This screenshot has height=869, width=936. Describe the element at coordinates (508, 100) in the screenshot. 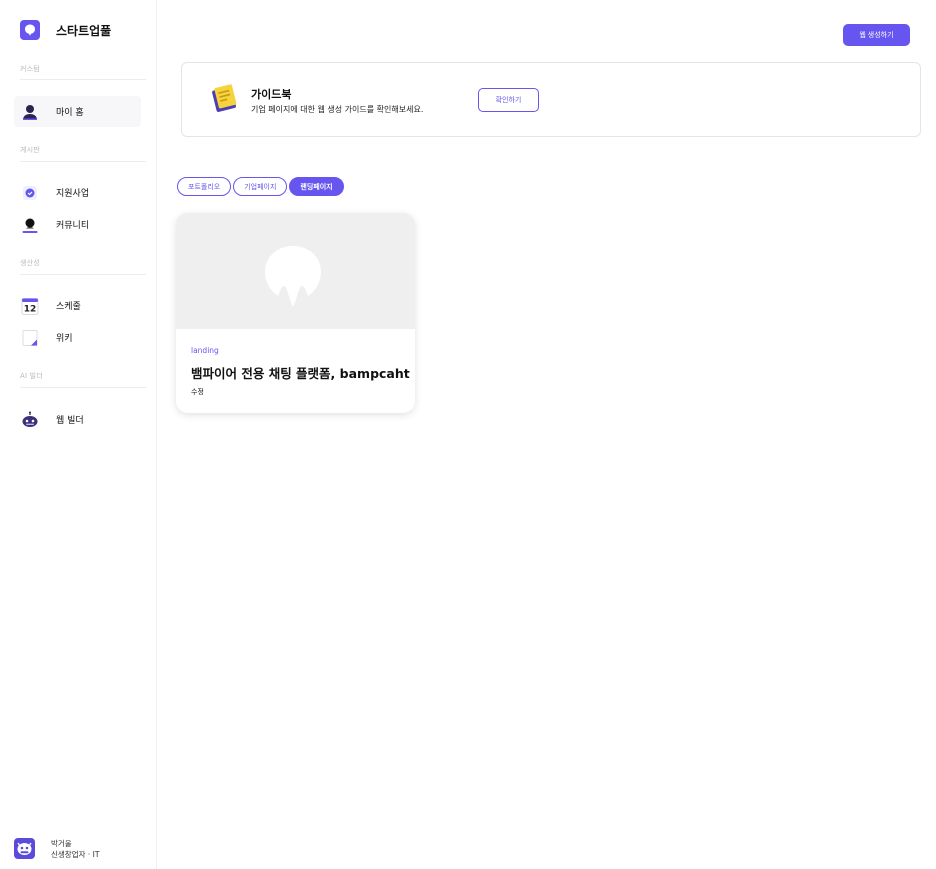

I see `guide-confirm-button: 확인하기` at that location.